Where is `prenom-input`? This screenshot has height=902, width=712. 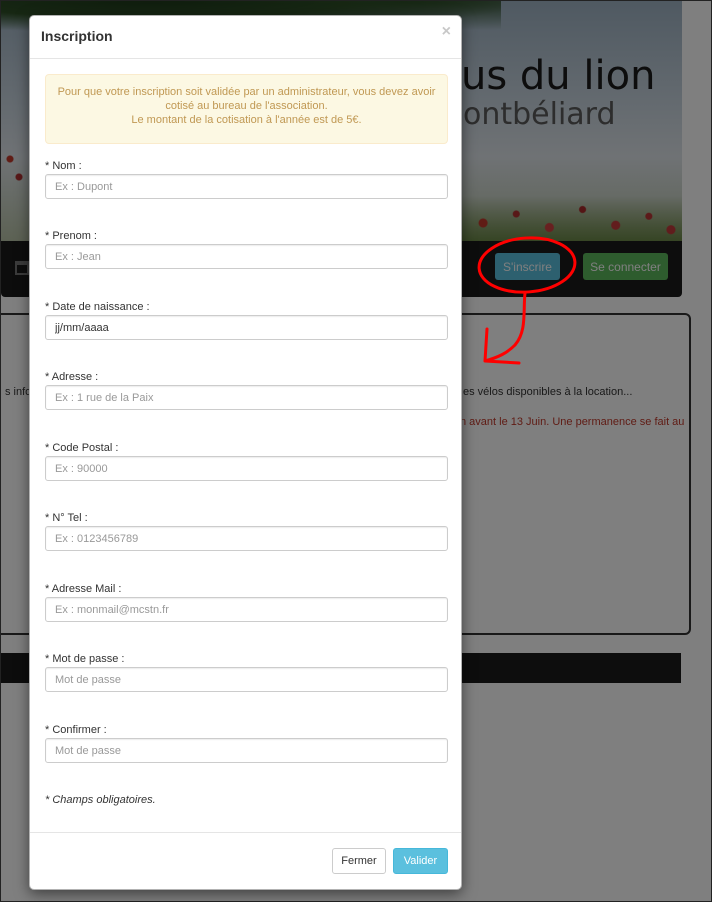
prenom-input is located at coordinates (246, 256).